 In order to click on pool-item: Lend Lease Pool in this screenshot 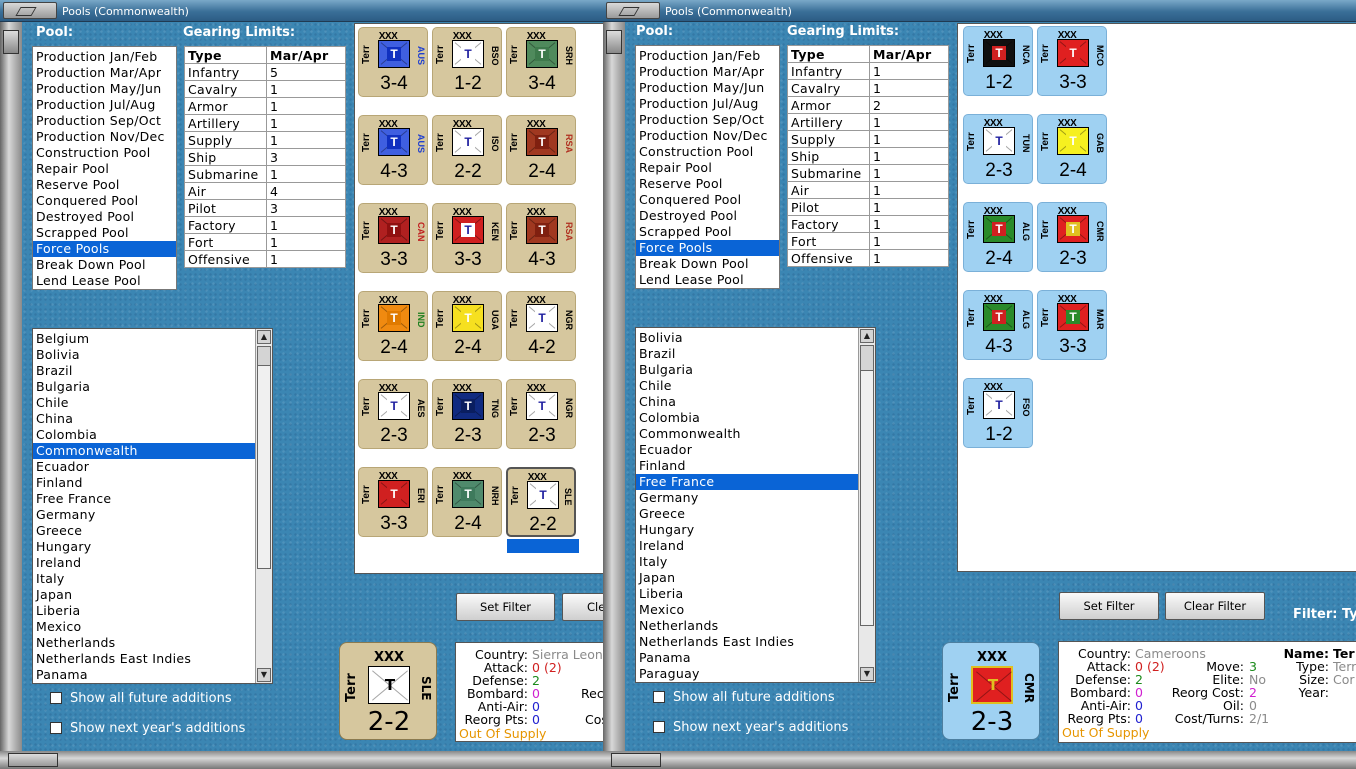, I will do `click(104, 281)`.